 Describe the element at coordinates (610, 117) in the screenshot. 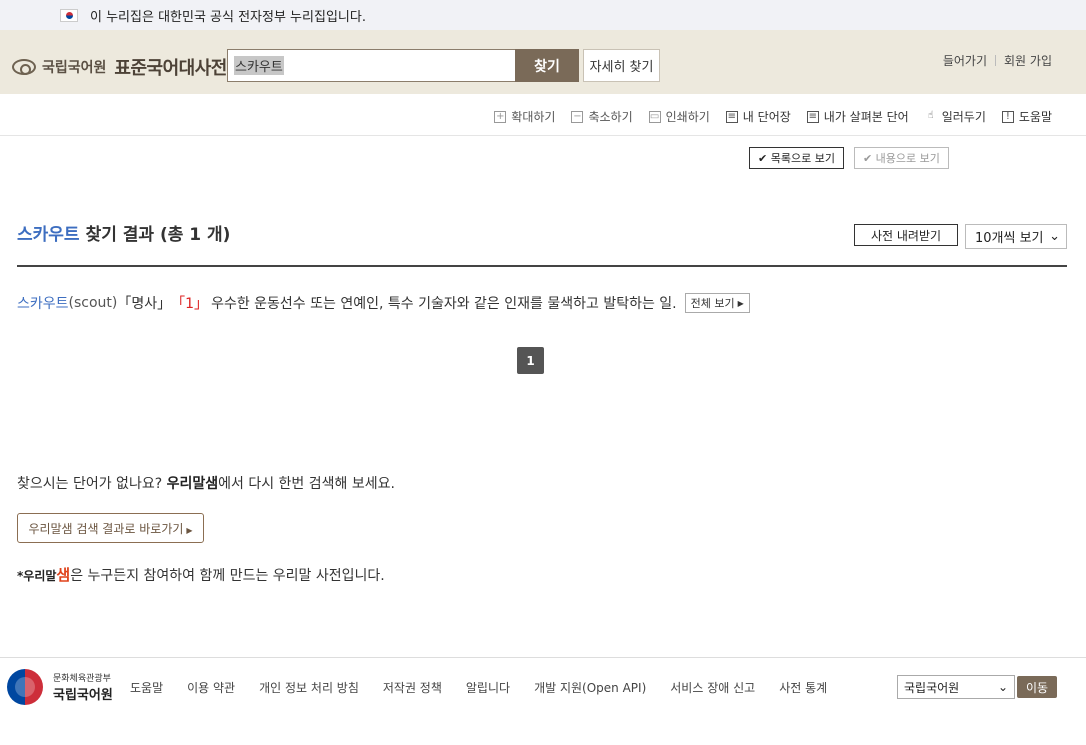

I see `zoom-out-label: 축소하기` at that location.